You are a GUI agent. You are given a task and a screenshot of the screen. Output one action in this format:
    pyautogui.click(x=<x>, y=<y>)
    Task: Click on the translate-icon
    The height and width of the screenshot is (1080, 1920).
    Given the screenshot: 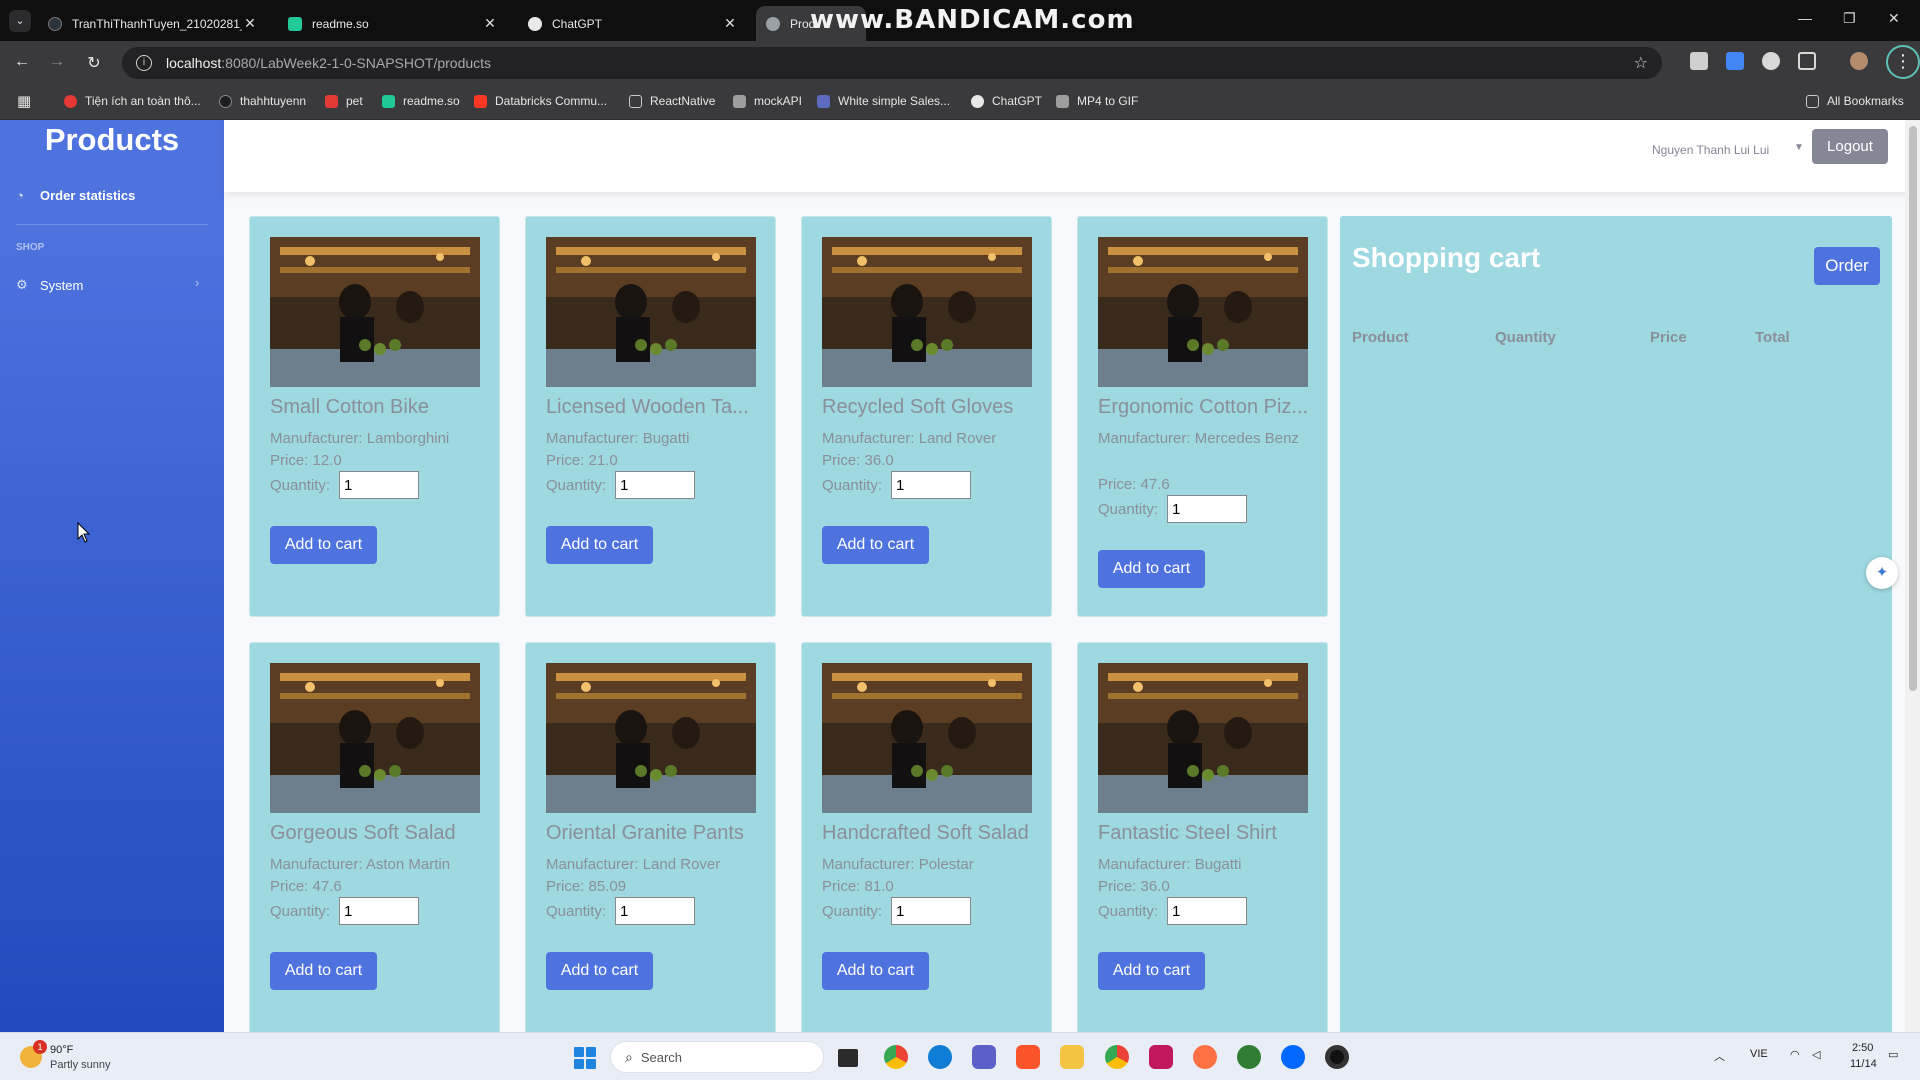 What is the action you would take?
    pyautogui.click(x=1735, y=61)
    